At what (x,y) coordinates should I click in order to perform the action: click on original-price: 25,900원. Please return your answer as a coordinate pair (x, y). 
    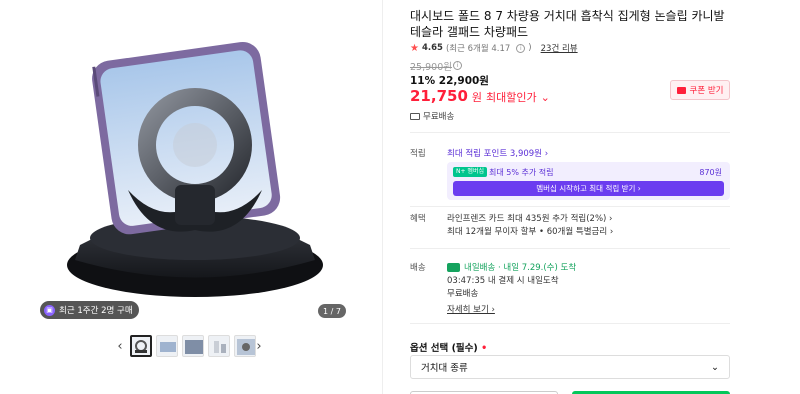
    Looking at the image, I should click on (431, 66).